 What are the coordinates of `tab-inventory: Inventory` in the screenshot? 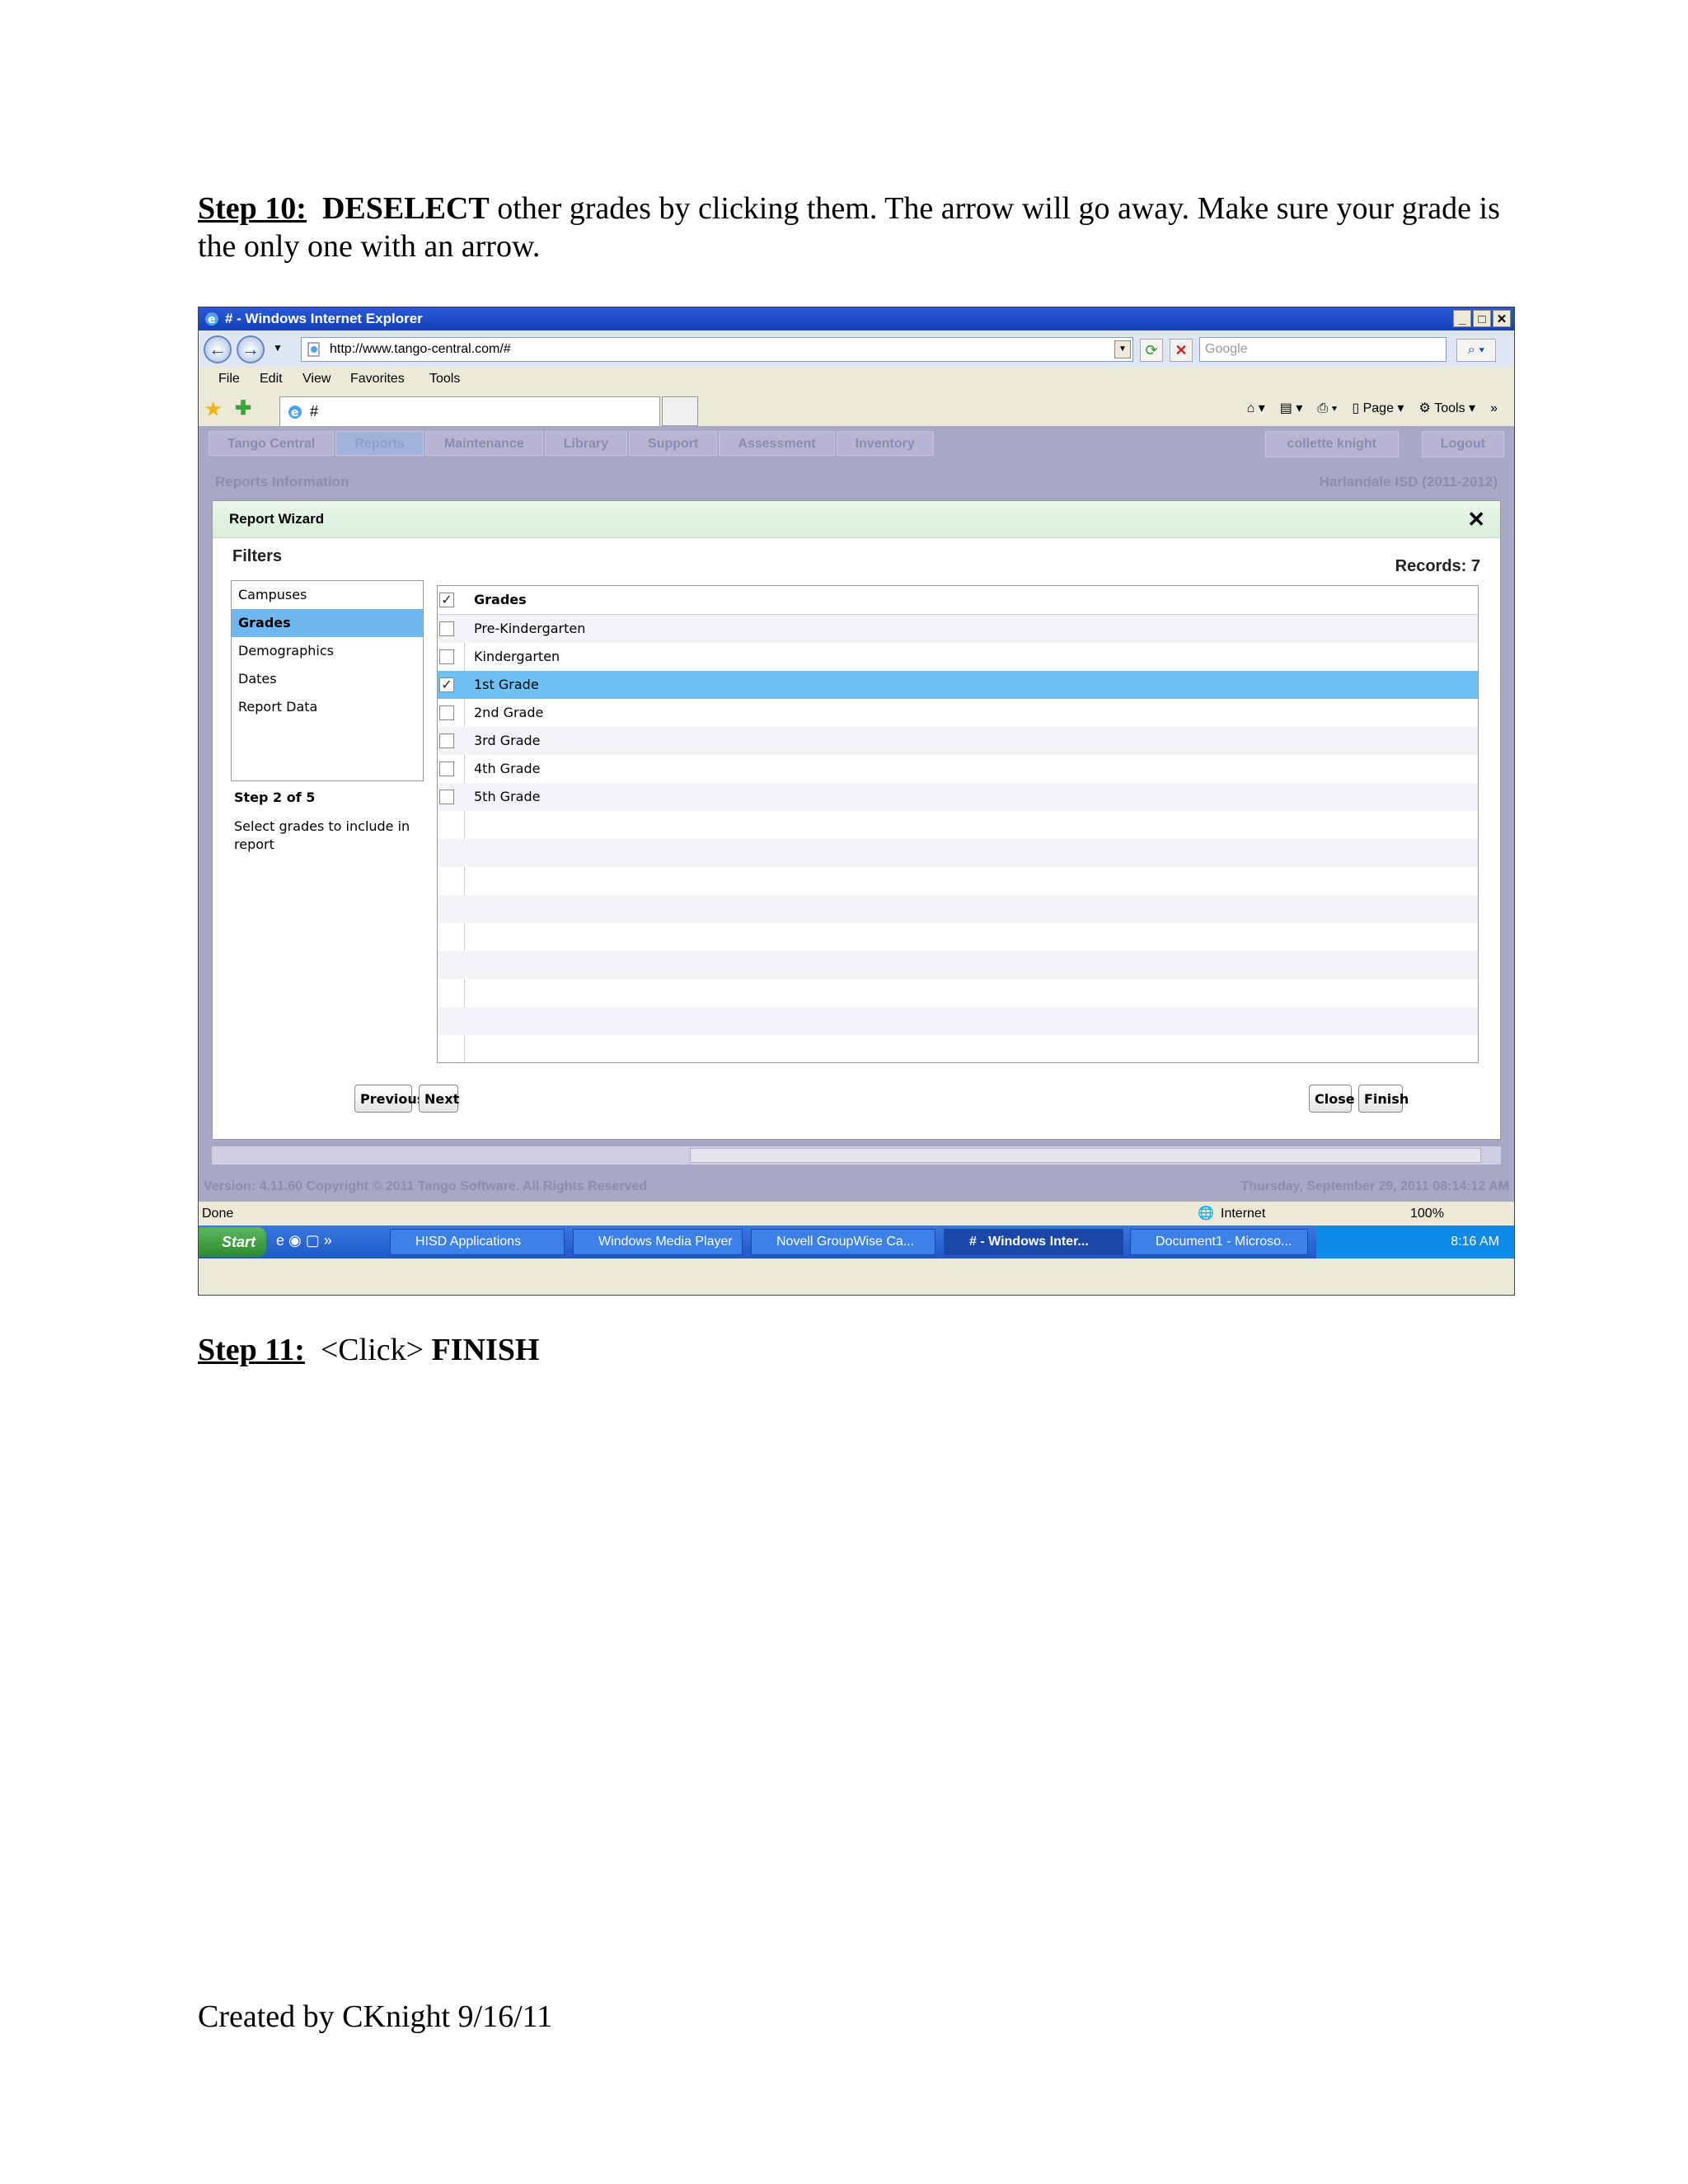 It's located at (885, 443).